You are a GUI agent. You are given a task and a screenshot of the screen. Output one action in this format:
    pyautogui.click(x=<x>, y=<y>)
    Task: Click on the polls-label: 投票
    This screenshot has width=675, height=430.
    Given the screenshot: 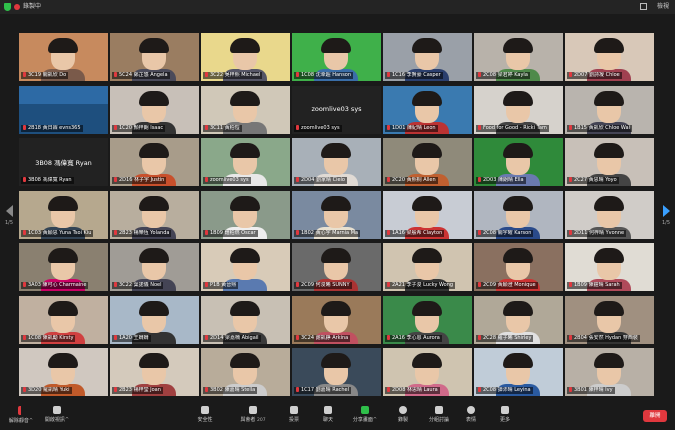 What is the action you would take?
    pyautogui.click(x=293, y=420)
    